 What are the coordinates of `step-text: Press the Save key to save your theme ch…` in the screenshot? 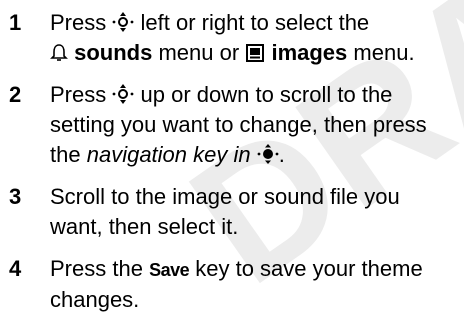 It's located at (236, 284).